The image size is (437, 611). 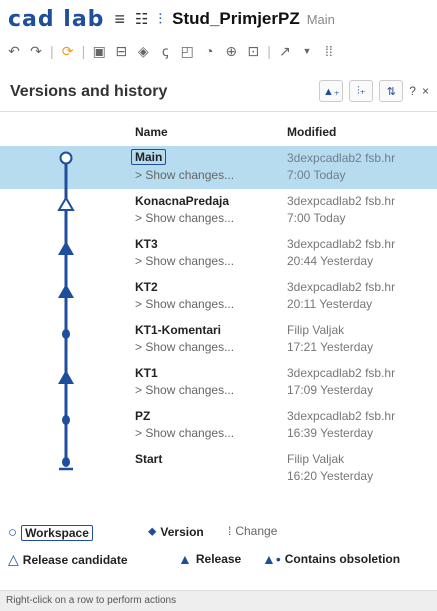 What do you see at coordinates (89, 91) in the screenshot?
I see `panel-title: Versions and history` at bounding box center [89, 91].